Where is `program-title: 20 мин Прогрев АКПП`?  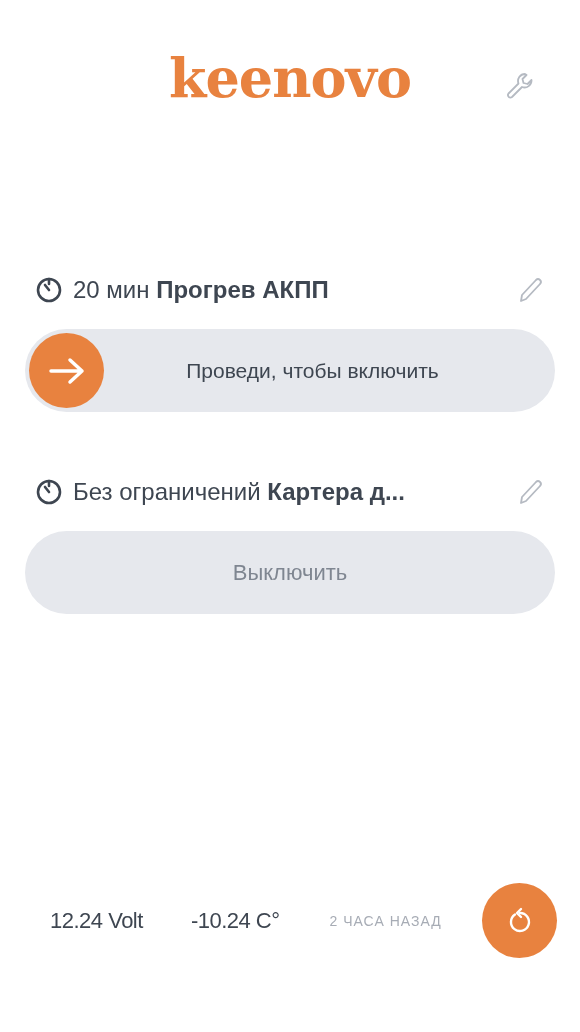
program-title: 20 мин Прогрев АКПП is located at coordinates (201, 290).